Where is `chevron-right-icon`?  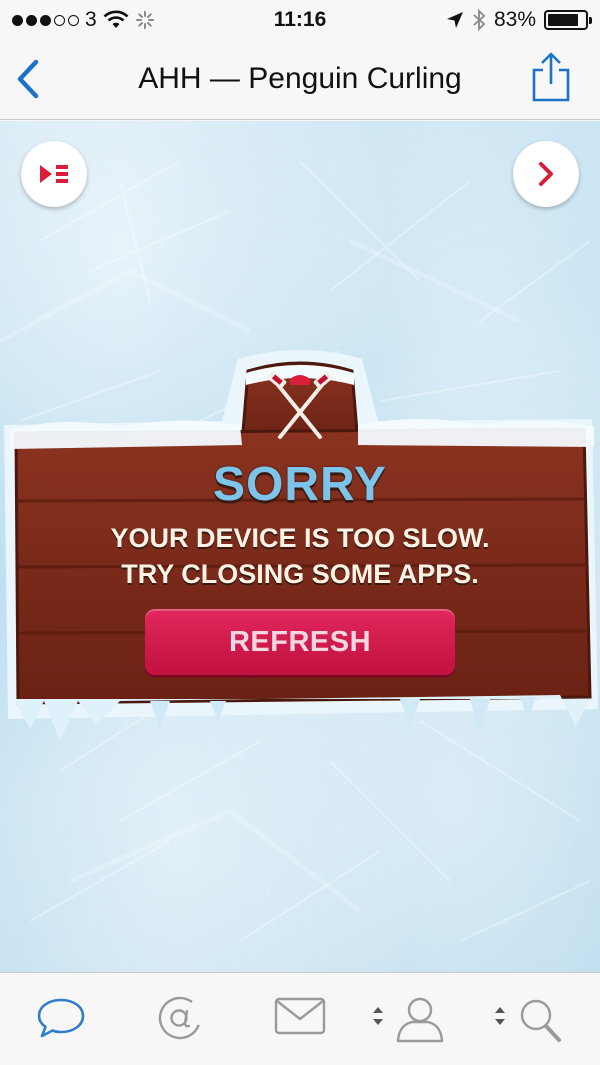 chevron-right-icon is located at coordinates (546, 174).